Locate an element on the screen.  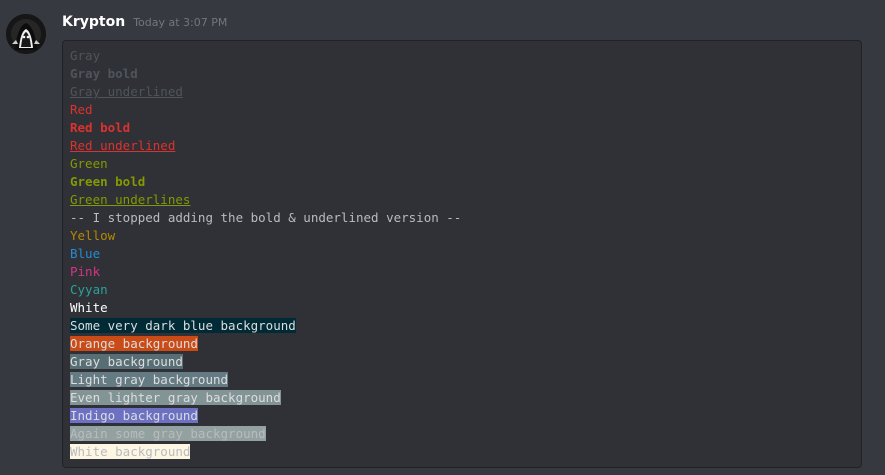
code-line: Some very dark blue background is located at coordinates (465, 326).